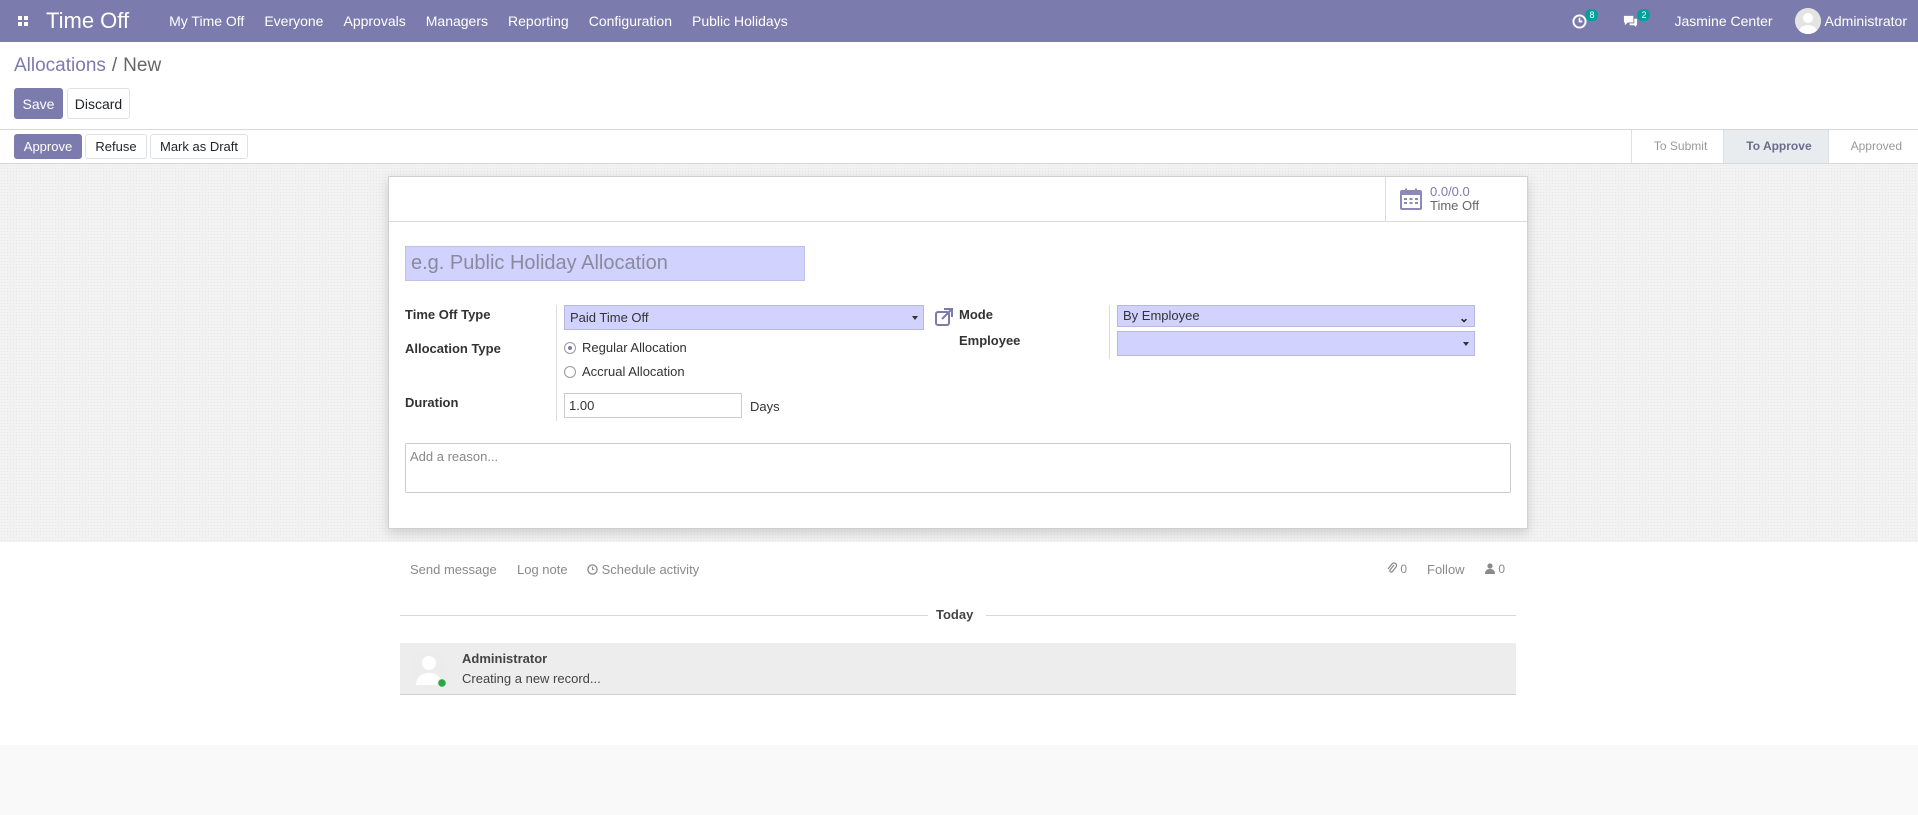 The image size is (1918, 815). I want to click on approve-button: Approve, so click(48, 146).